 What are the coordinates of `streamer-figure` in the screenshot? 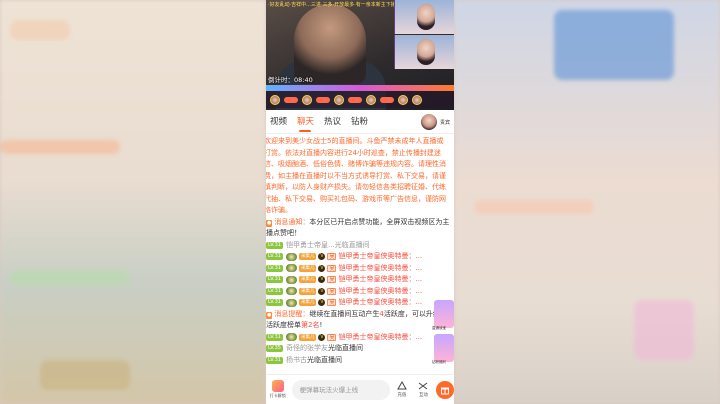 It's located at (330, 44).